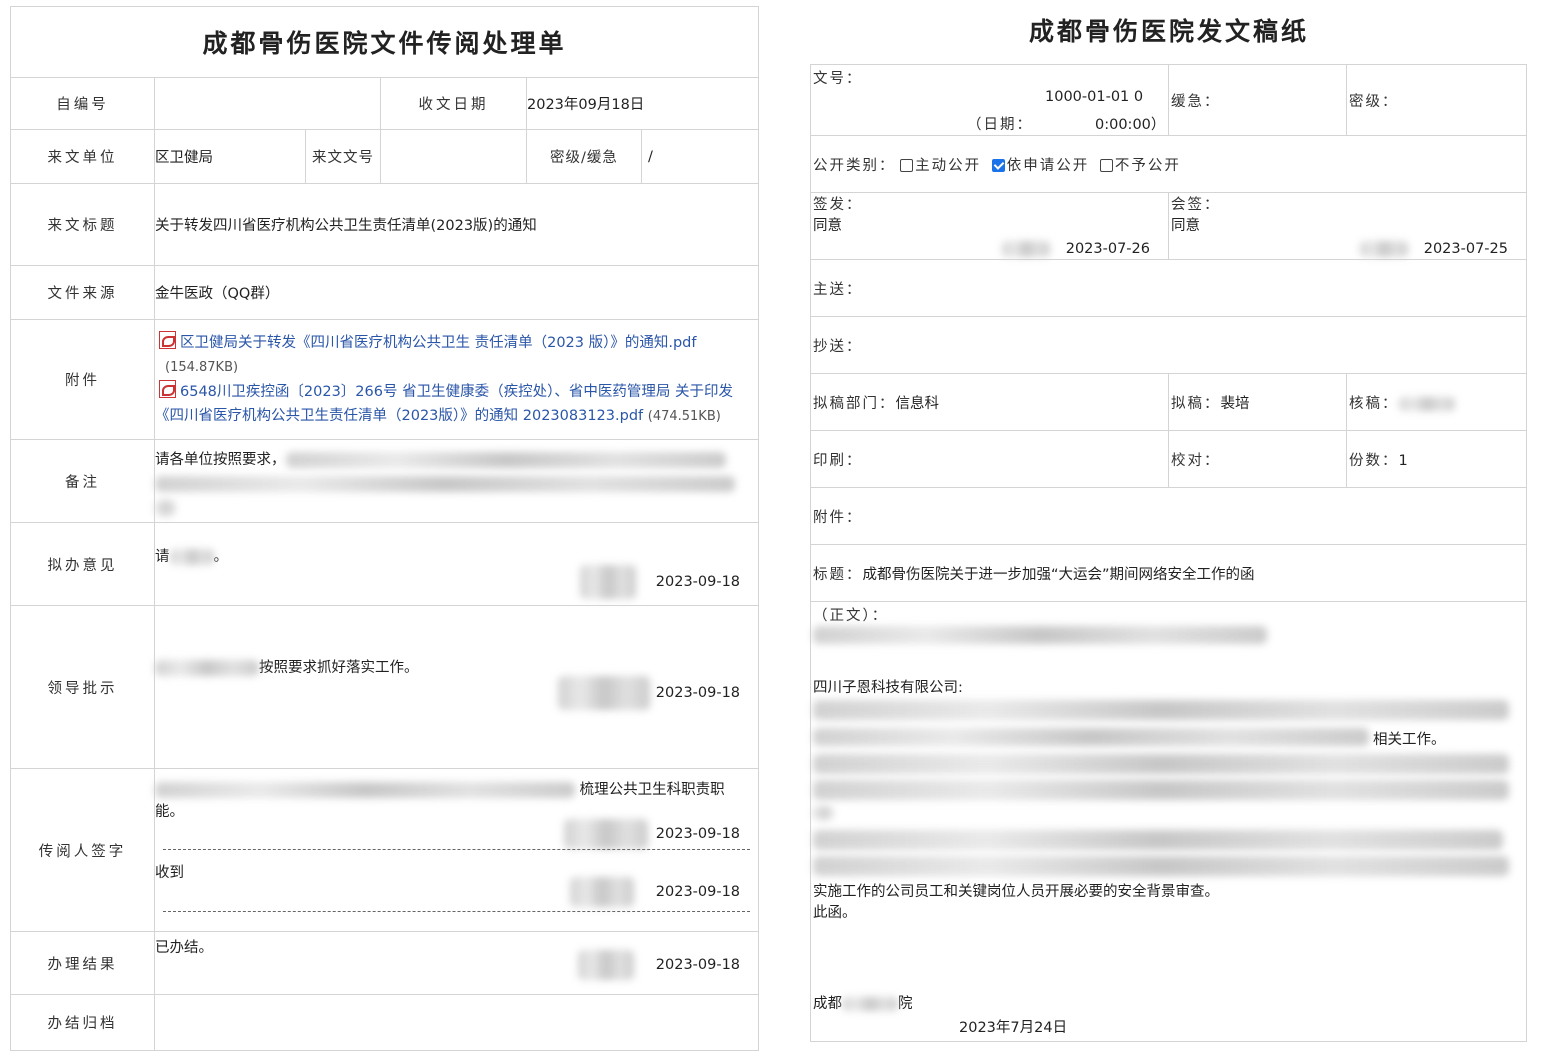 The image size is (1544, 1054). Describe the element at coordinates (1147, 165) in the screenshot. I see `option-not-public: 不予公开` at that location.